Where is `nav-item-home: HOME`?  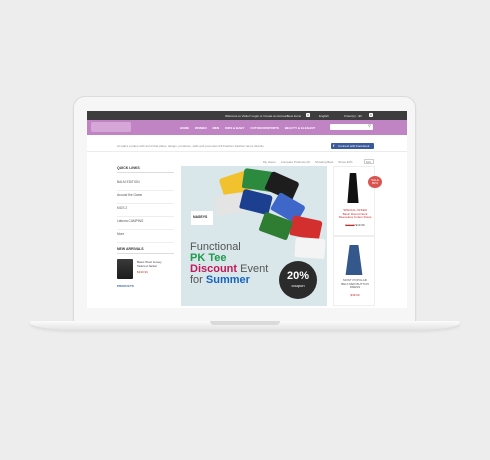
nav-item-home: HOME is located at coordinates (184, 128).